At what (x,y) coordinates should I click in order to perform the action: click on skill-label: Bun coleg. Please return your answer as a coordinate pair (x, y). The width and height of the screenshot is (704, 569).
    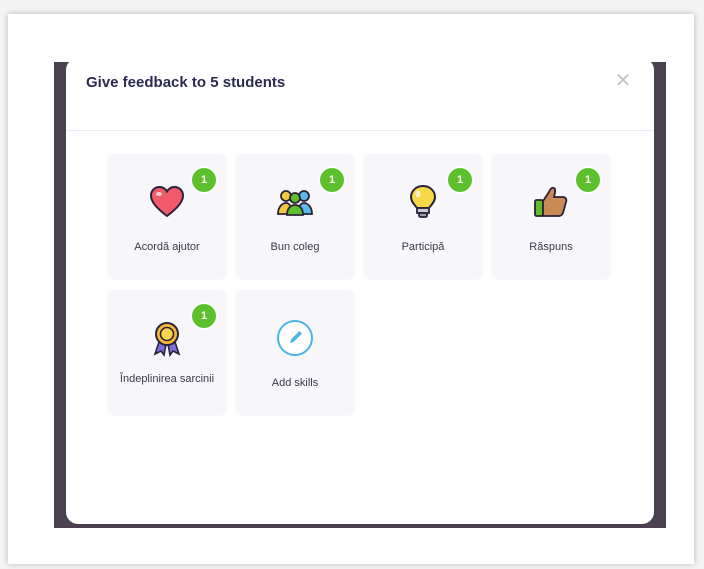
    Looking at the image, I should click on (295, 247).